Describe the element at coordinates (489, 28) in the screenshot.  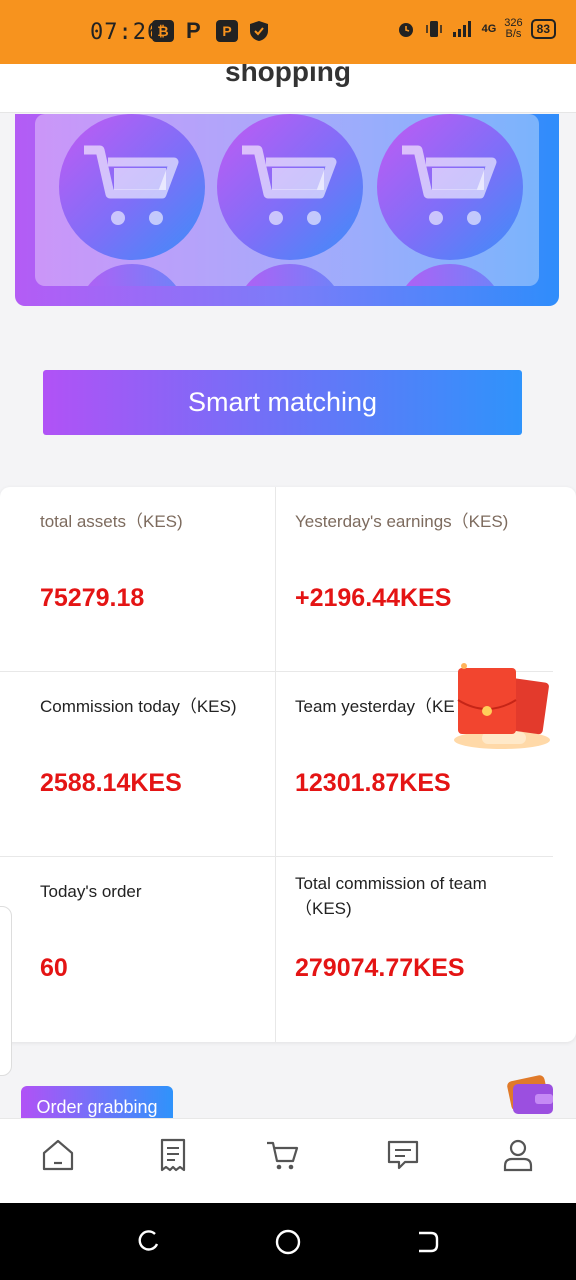
I see `network-type: 4G` at that location.